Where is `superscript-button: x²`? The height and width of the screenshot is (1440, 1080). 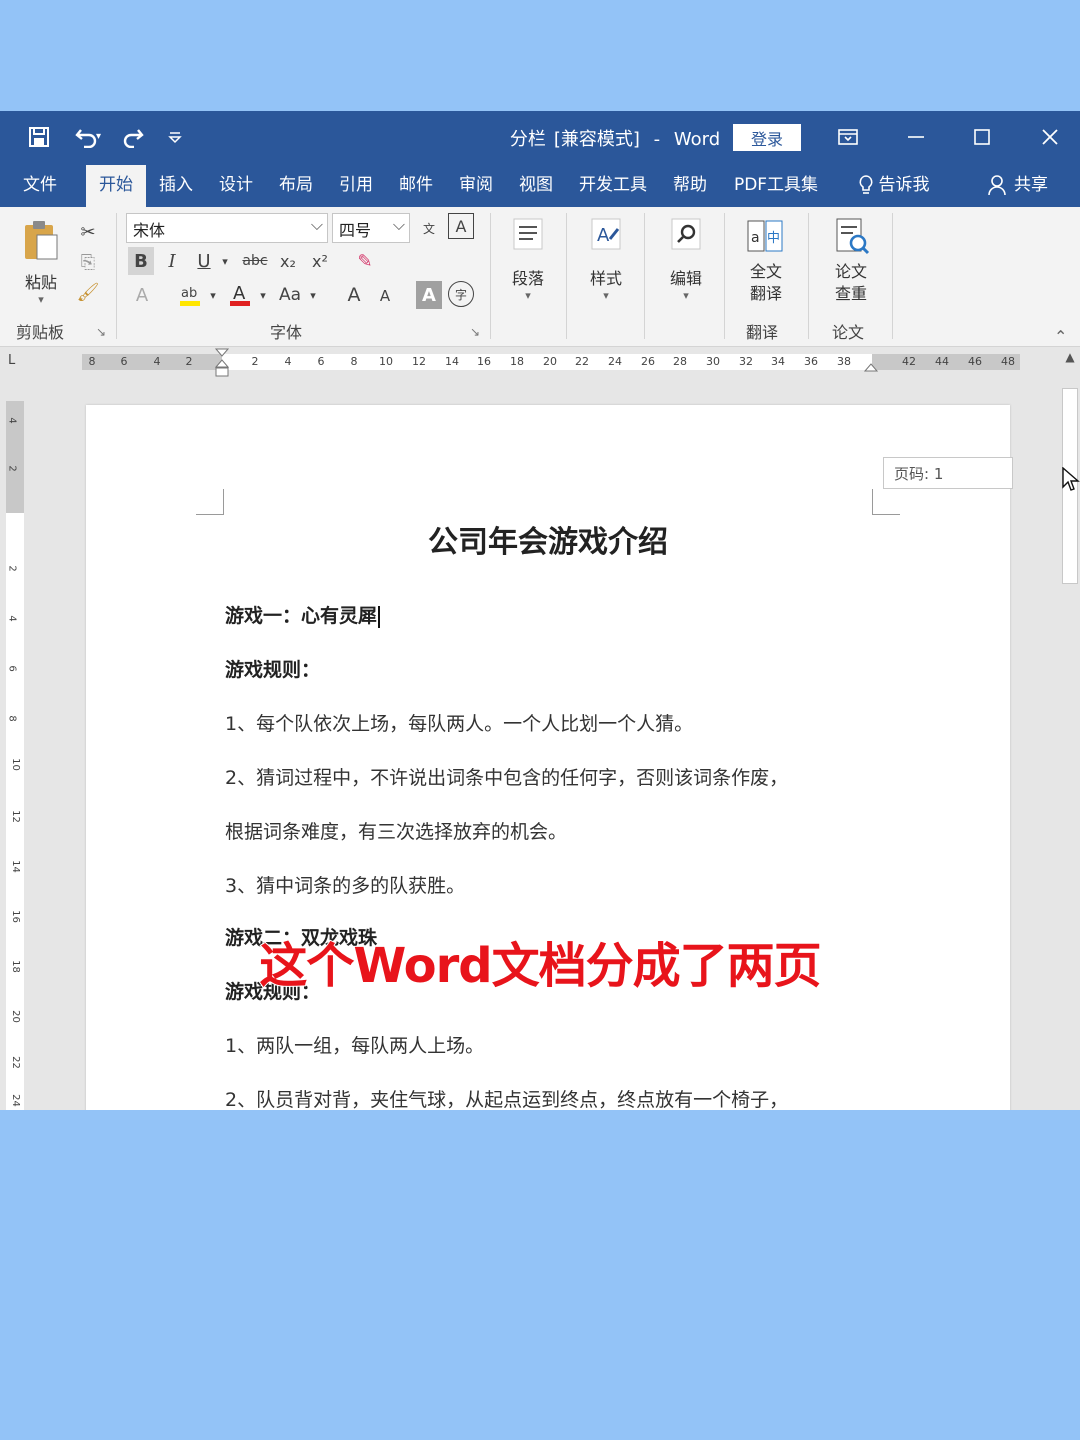
superscript-button: x² is located at coordinates (320, 261).